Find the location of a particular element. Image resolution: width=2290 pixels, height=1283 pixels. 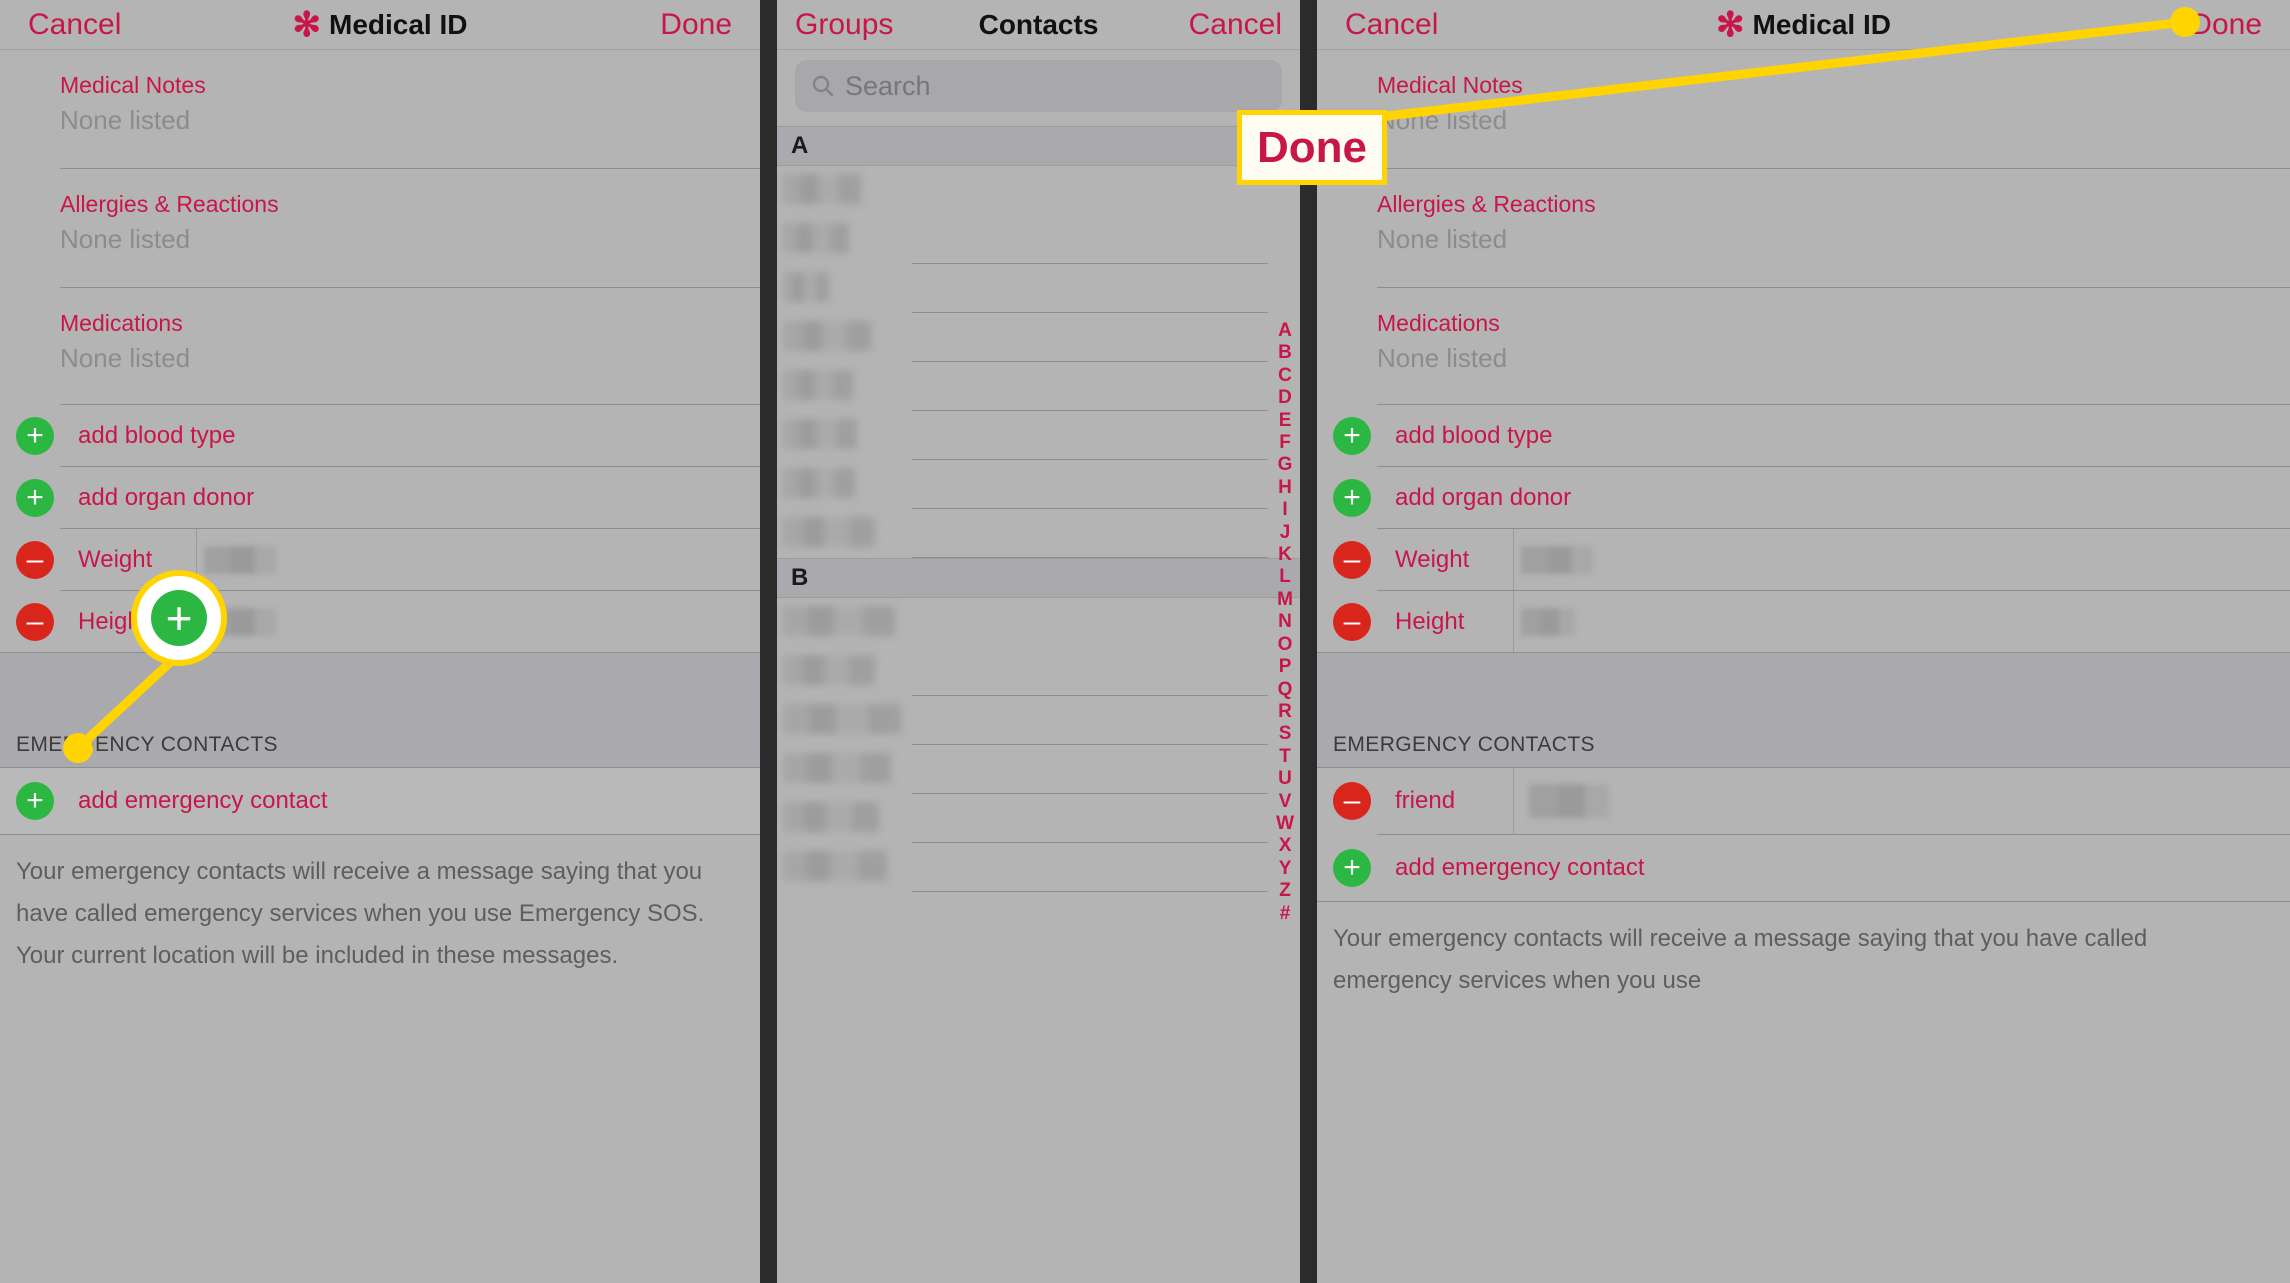

friend-value-redacted is located at coordinates (1569, 801).